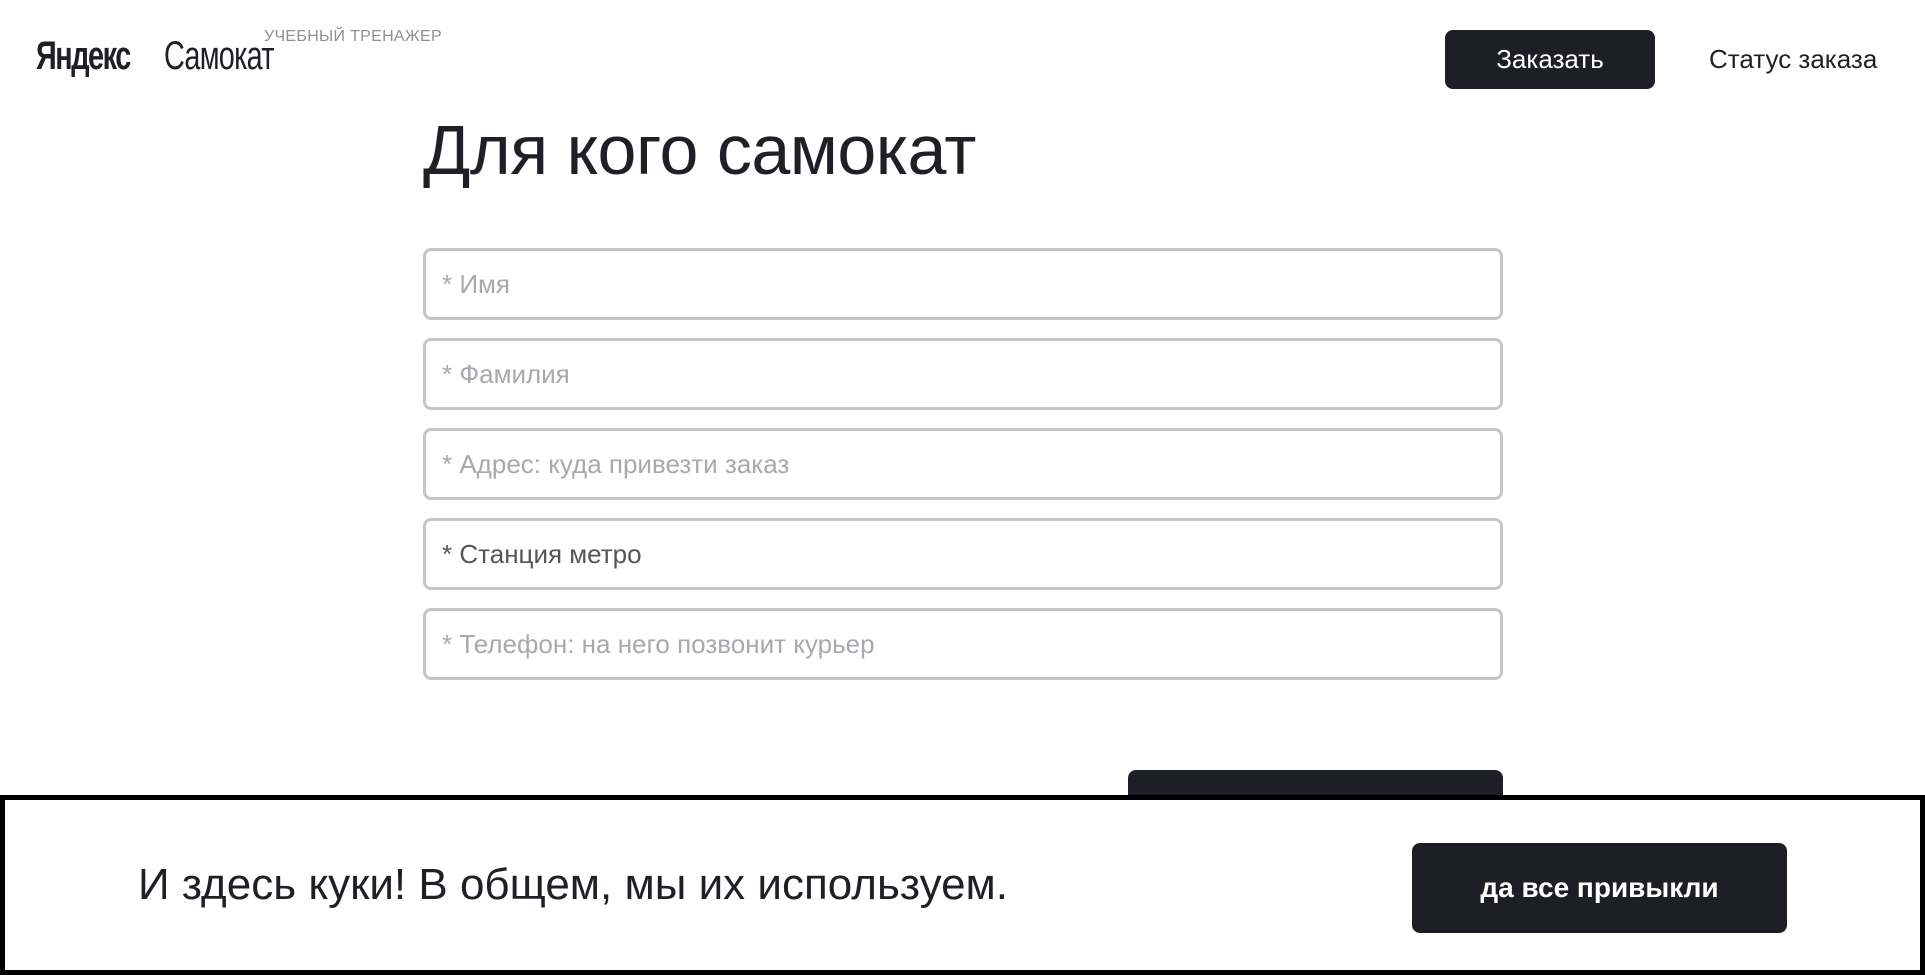  What do you see at coordinates (963, 554) in the screenshot?
I see `metro-station-select` at bounding box center [963, 554].